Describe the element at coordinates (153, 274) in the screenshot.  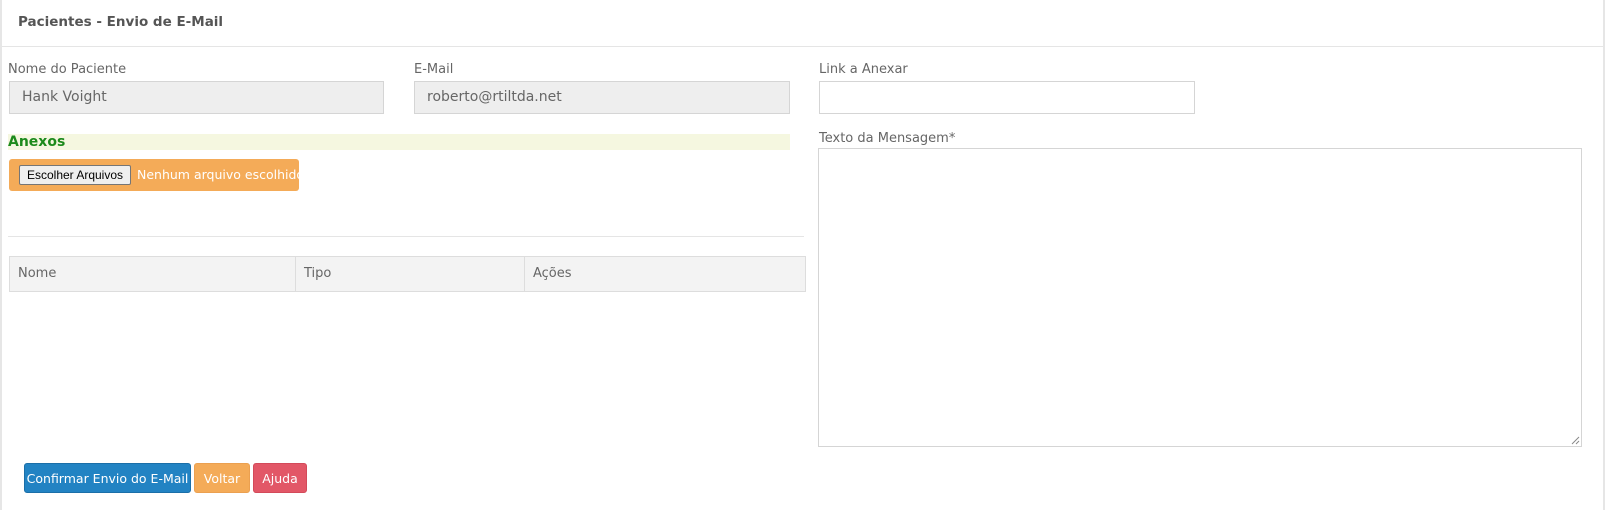
I see `column-header-name: Nome` at that location.